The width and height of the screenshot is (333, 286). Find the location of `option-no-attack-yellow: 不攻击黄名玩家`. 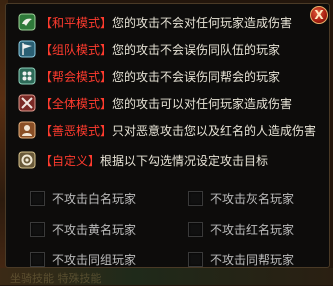

option-no-attack-yellow: 不攻击黄名玩家 is located at coordinates (83, 229).